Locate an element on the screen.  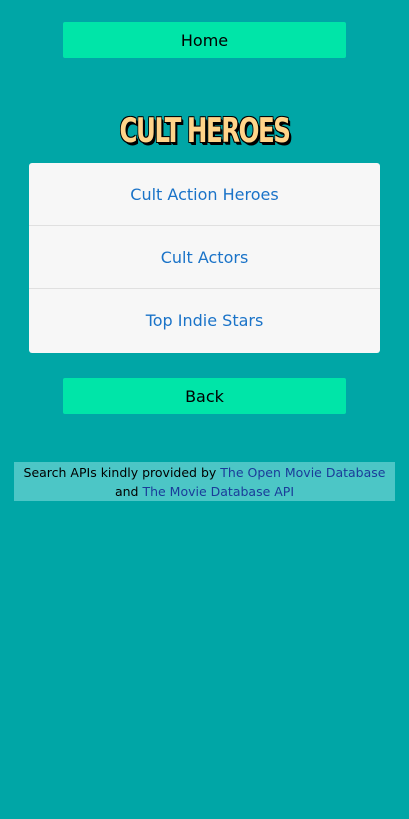
page-title: CULT HEROES is located at coordinates (204, 131).